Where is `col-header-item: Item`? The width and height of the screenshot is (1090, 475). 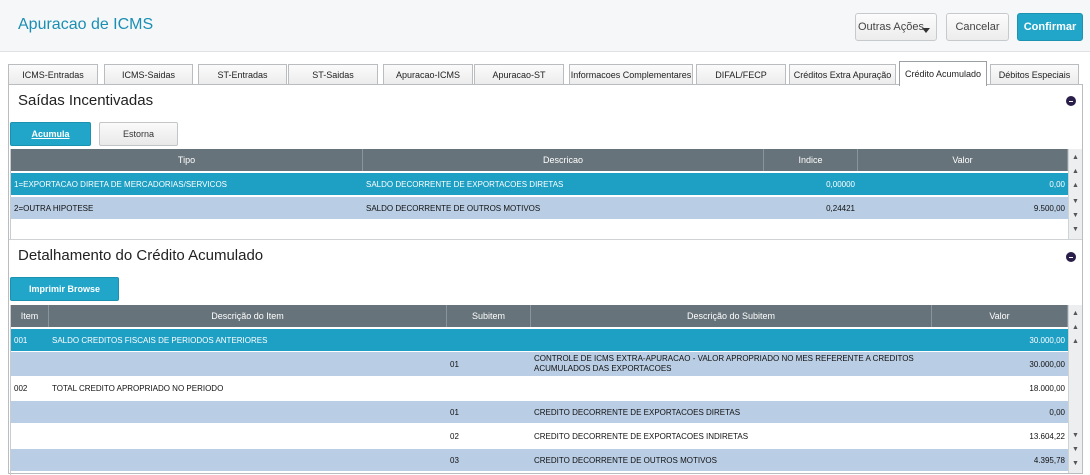
col-header-item: Item is located at coordinates (30, 316).